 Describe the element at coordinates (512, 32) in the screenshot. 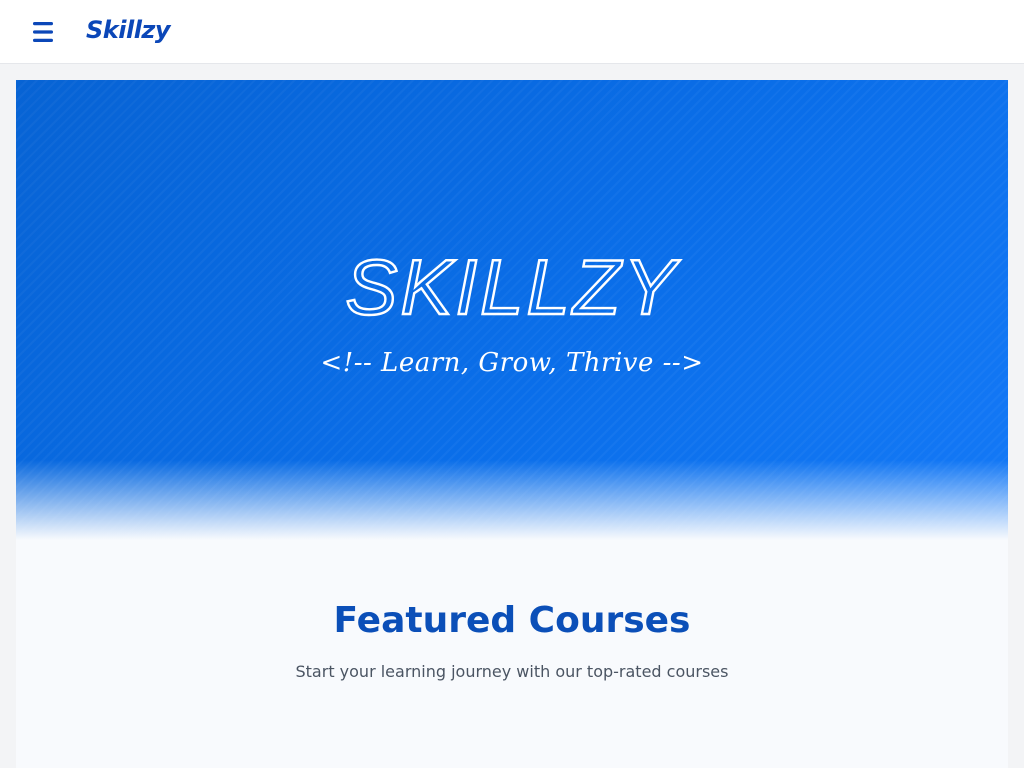

I see `top-navbar: Skillzy` at that location.